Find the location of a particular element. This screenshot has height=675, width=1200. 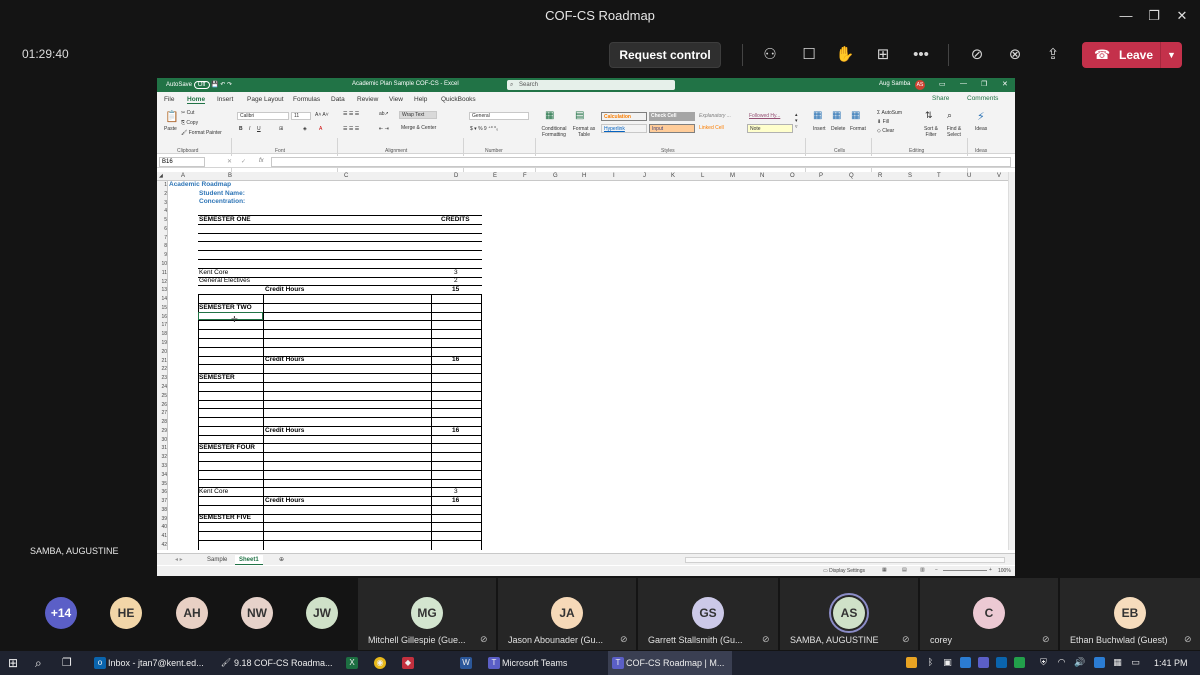

avatar: HE is located at coordinates (126, 613).